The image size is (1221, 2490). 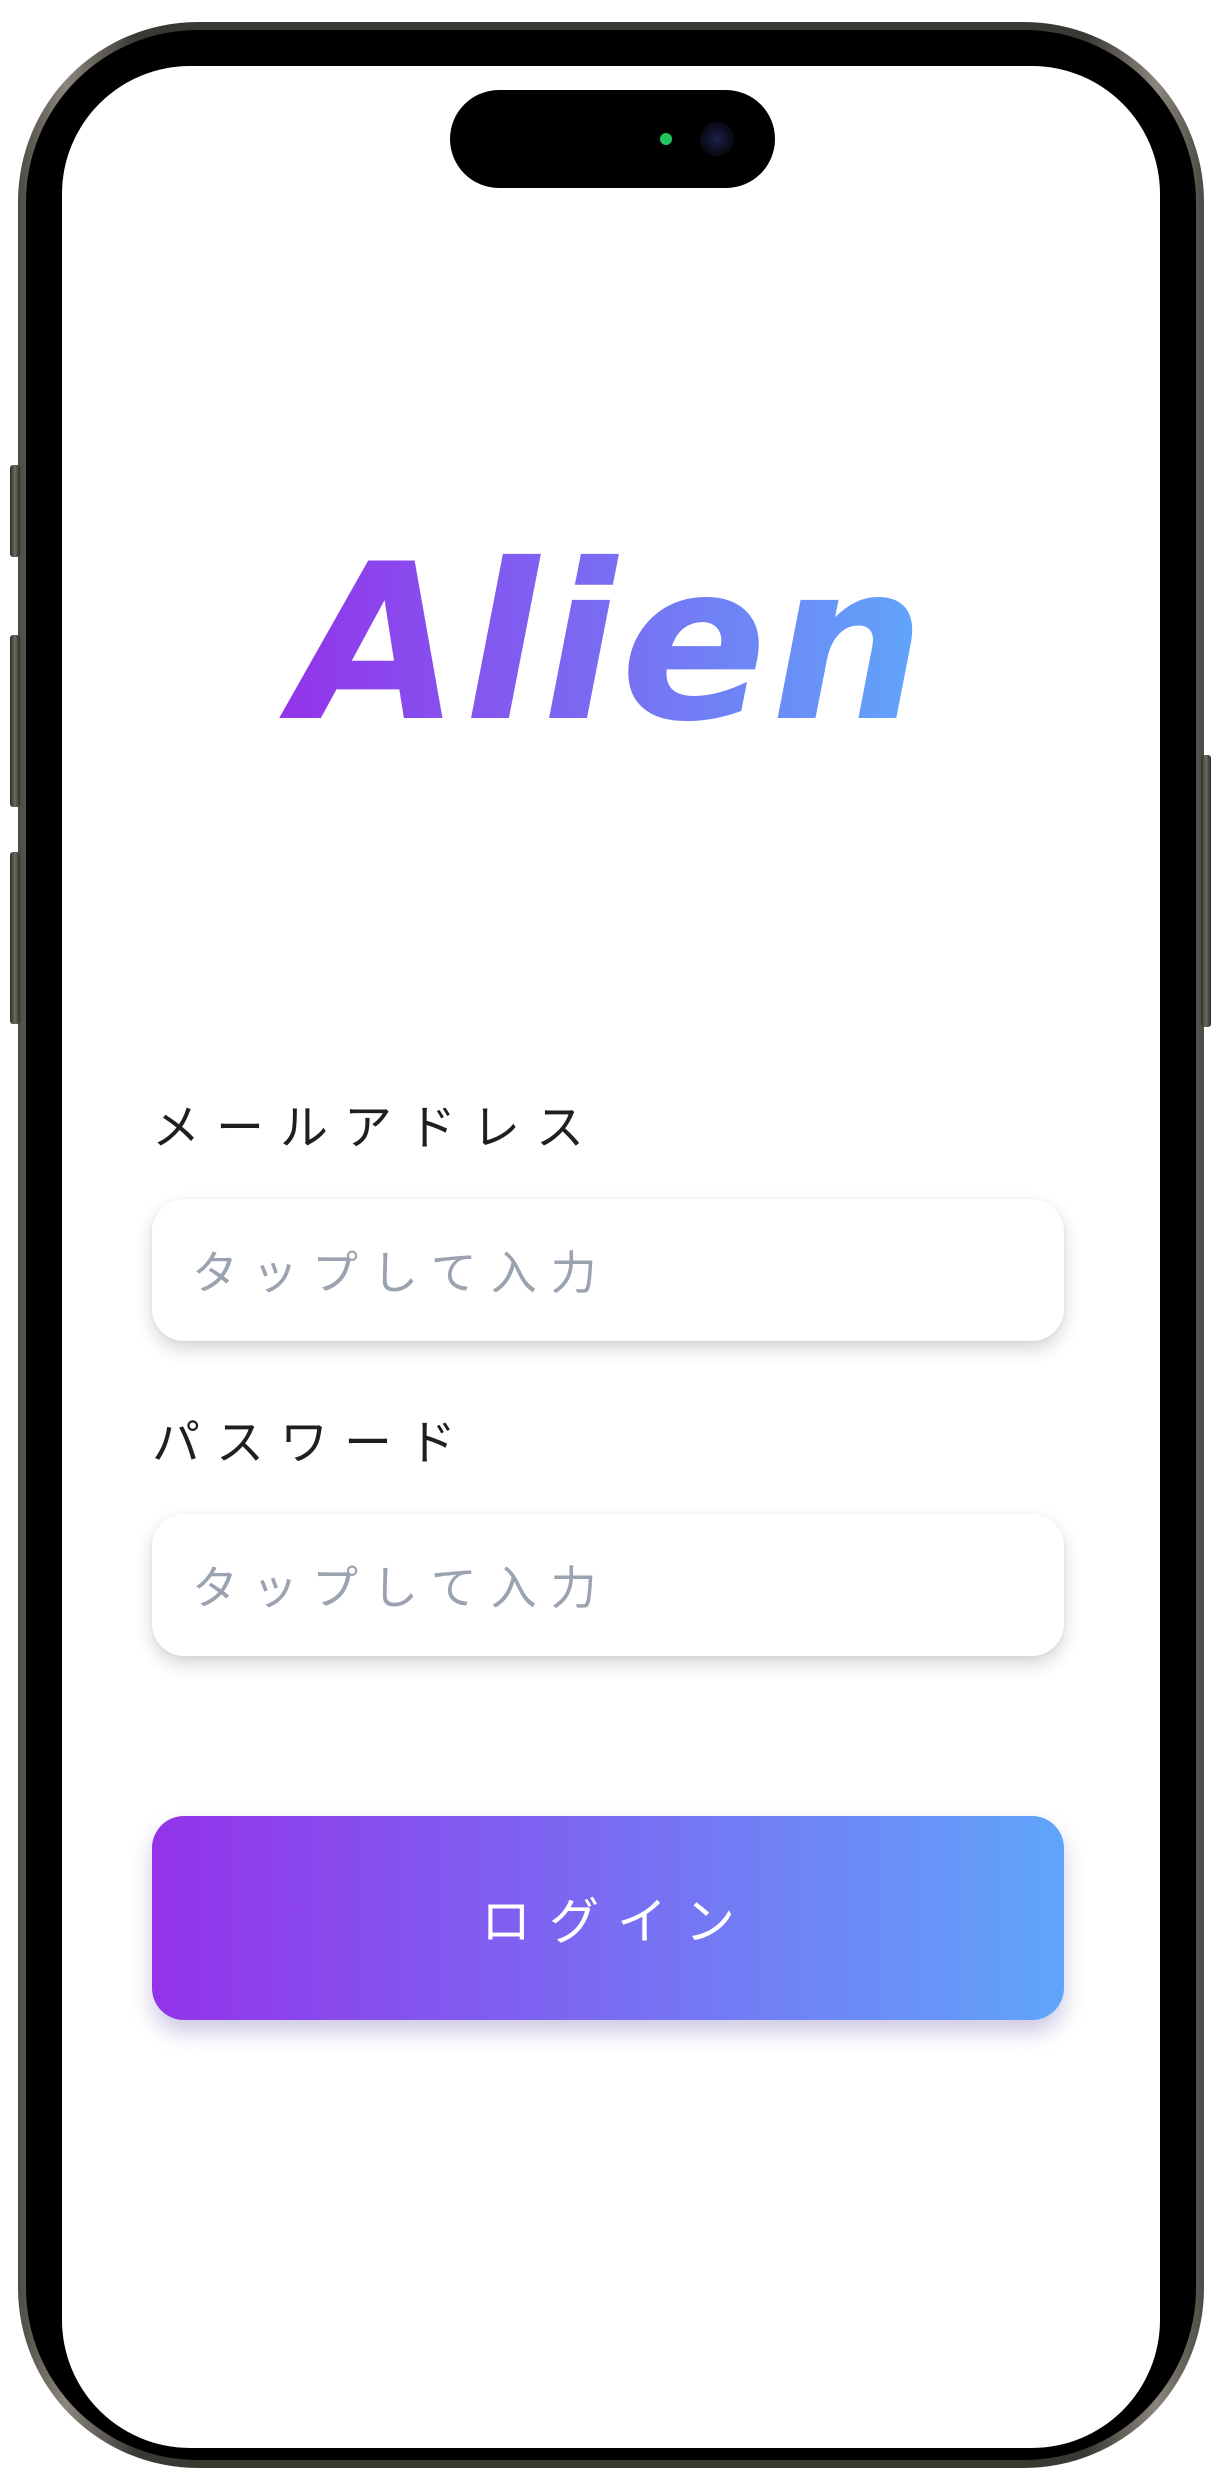 I want to click on password-label: パスワード, so click(x=312, y=1443).